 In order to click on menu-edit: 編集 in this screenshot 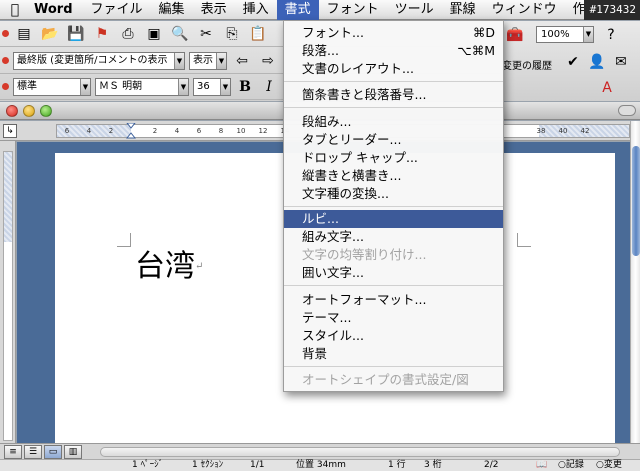, I will do `click(172, 10)`.